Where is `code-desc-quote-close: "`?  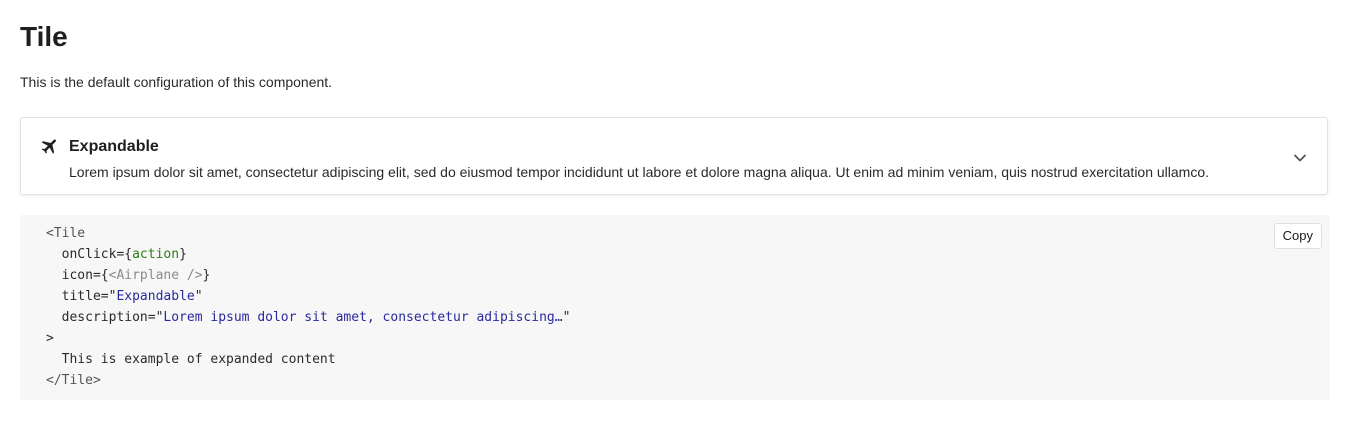
code-desc-quote-close: " is located at coordinates (566, 317).